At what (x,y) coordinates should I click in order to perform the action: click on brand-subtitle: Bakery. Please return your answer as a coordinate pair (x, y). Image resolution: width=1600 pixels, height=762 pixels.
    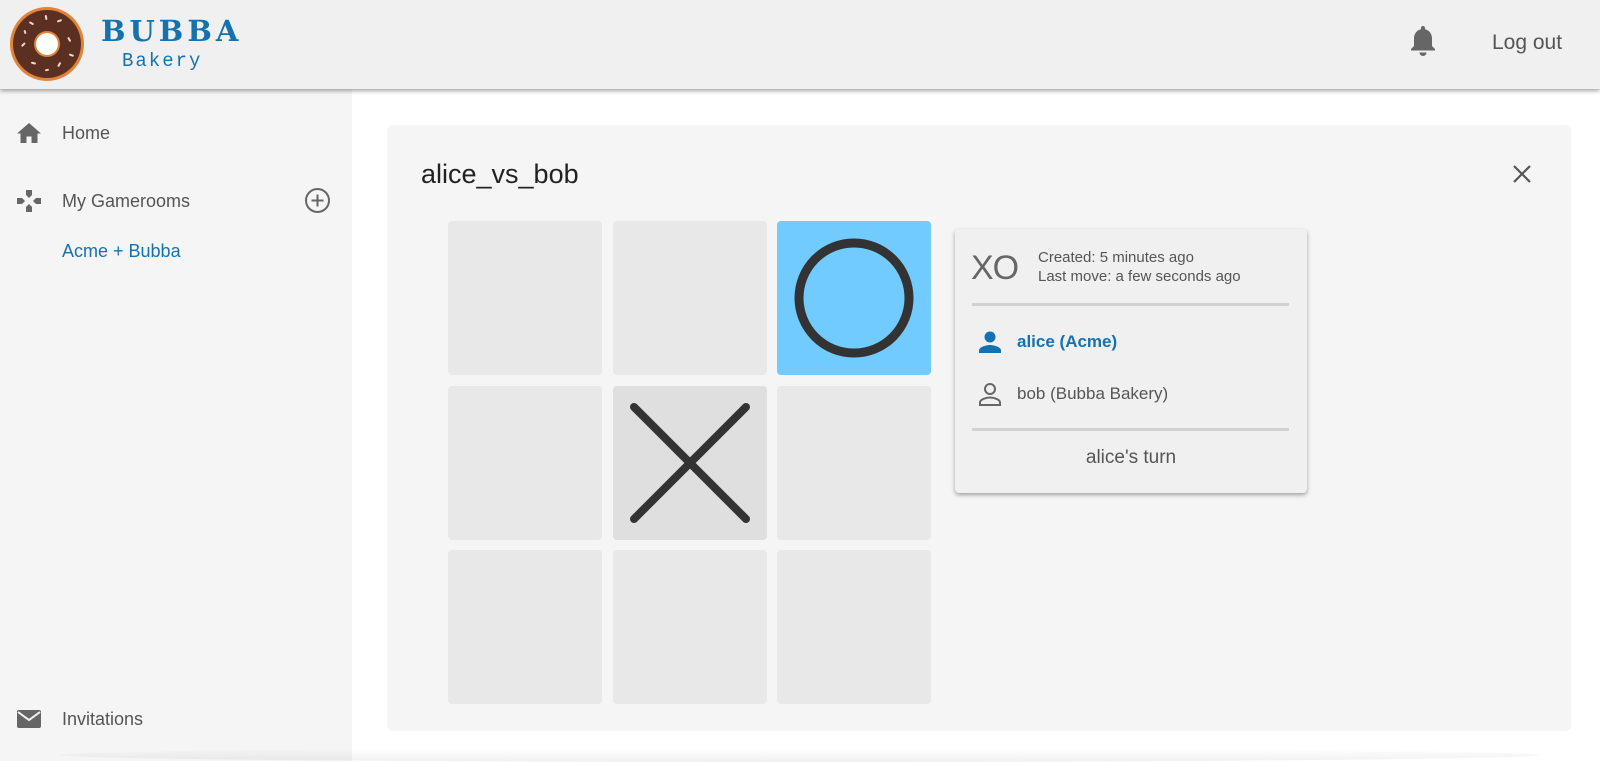
    Looking at the image, I should click on (162, 61).